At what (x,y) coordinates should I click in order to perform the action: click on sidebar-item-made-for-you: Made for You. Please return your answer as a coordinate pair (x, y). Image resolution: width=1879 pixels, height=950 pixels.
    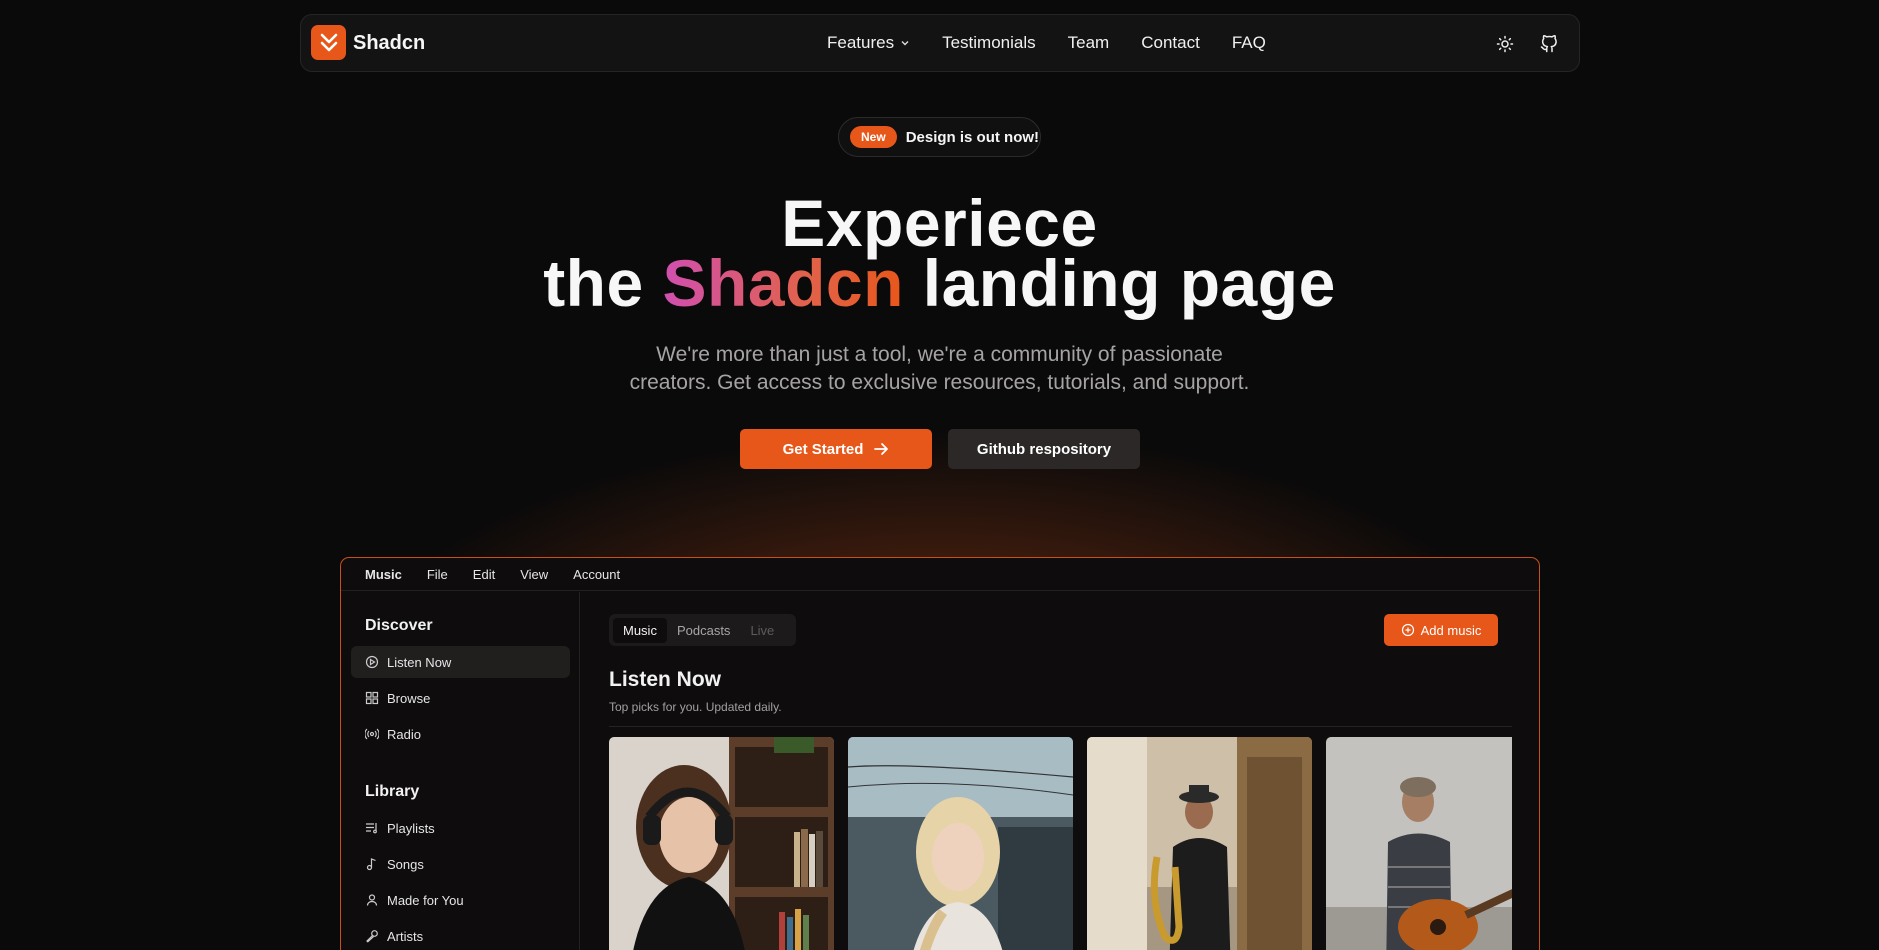
    Looking at the image, I should click on (460, 900).